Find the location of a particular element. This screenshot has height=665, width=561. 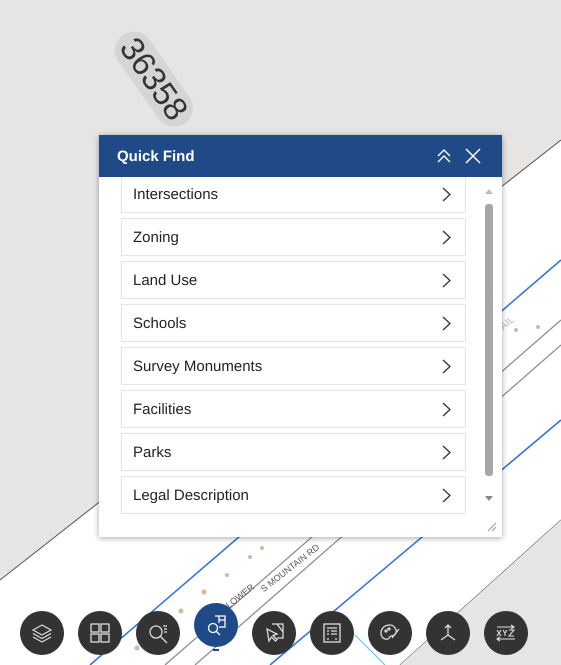

list-item: Survey Monuments is located at coordinates (293, 366).